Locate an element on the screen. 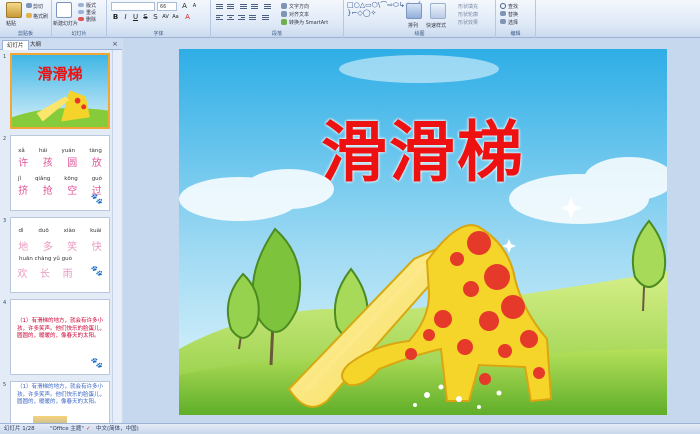  paste-icon is located at coordinates (14, 10).